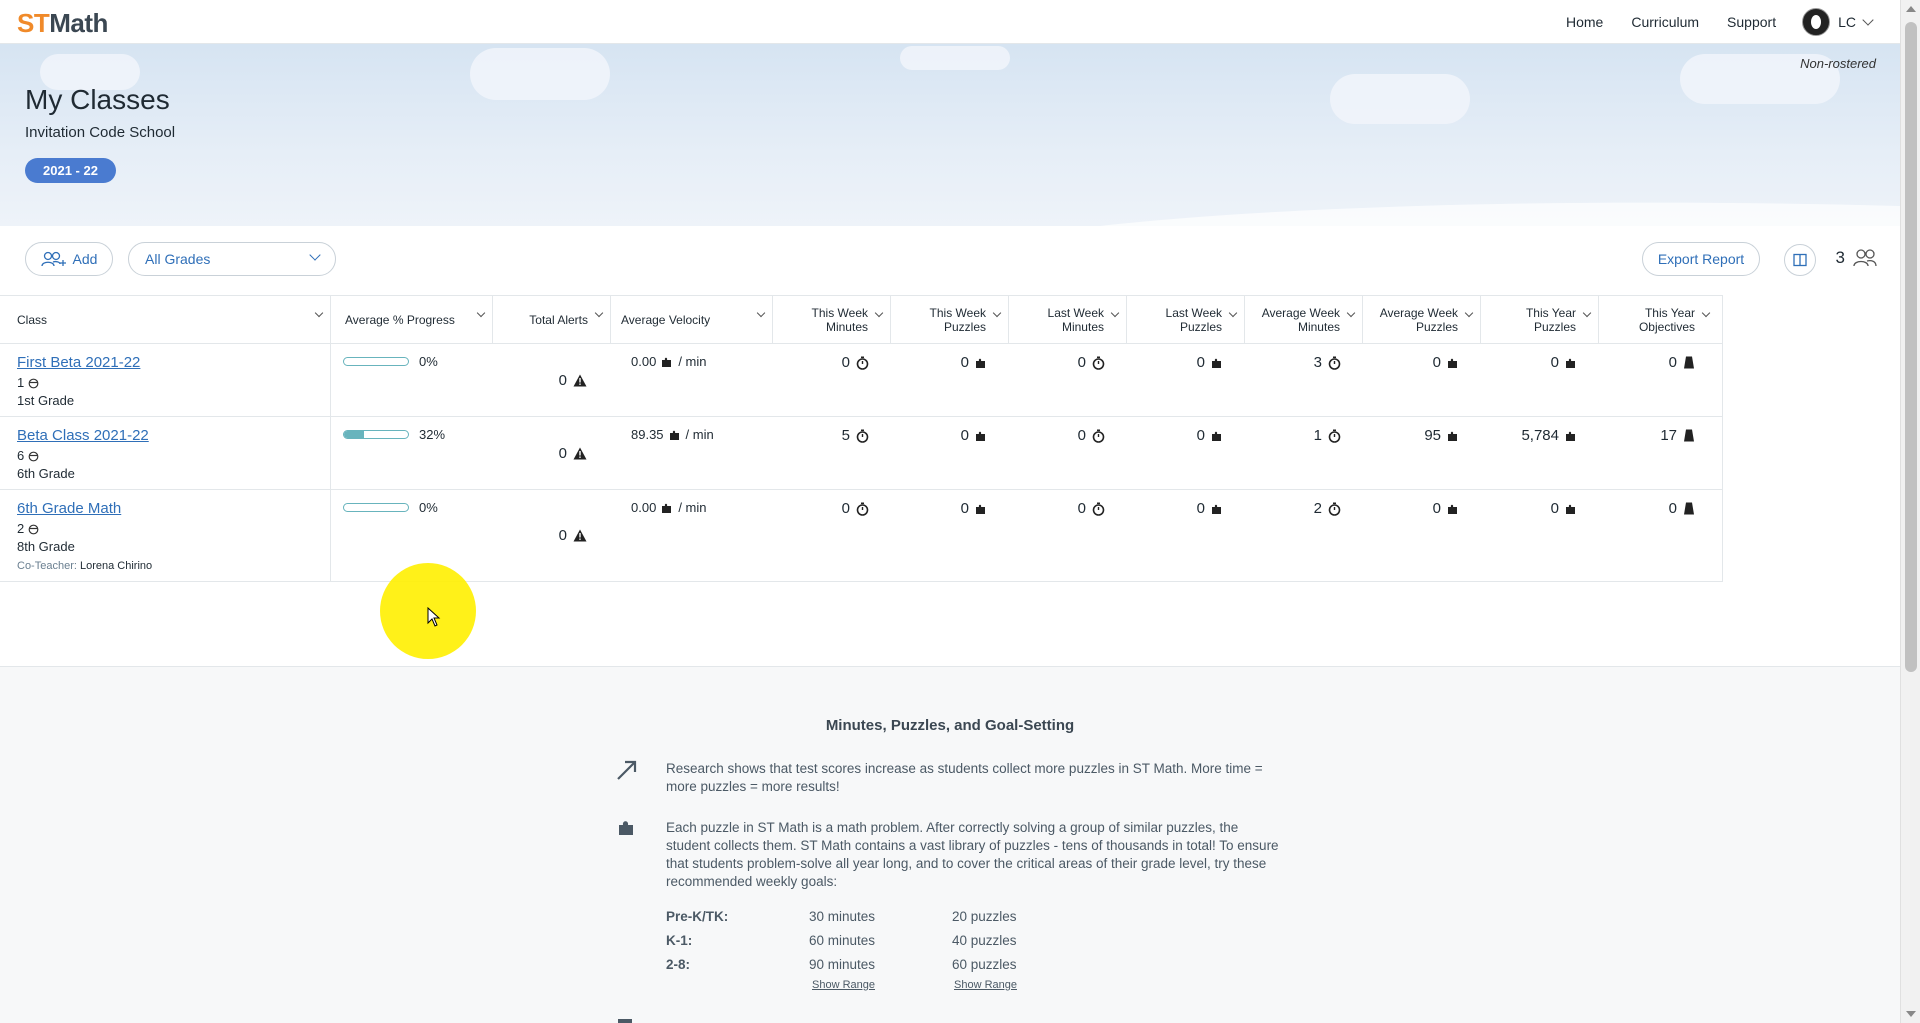 Image resolution: width=1920 pixels, height=1023 pixels. I want to click on school-year-badge: 2021 - 22, so click(70, 170).